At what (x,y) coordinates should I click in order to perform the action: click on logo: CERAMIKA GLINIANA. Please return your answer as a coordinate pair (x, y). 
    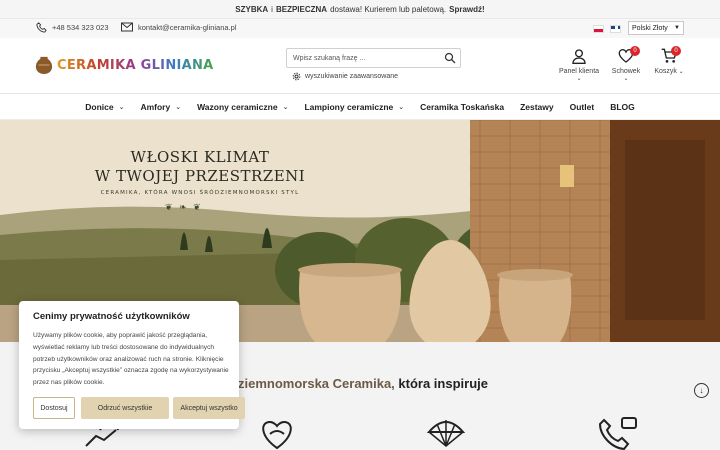
    Looking at the image, I should click on (124, 65).